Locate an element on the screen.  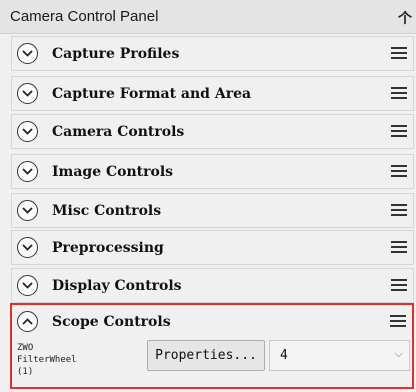
panel-misc-controls: Misc Controls is located at coordinates (212, 210).